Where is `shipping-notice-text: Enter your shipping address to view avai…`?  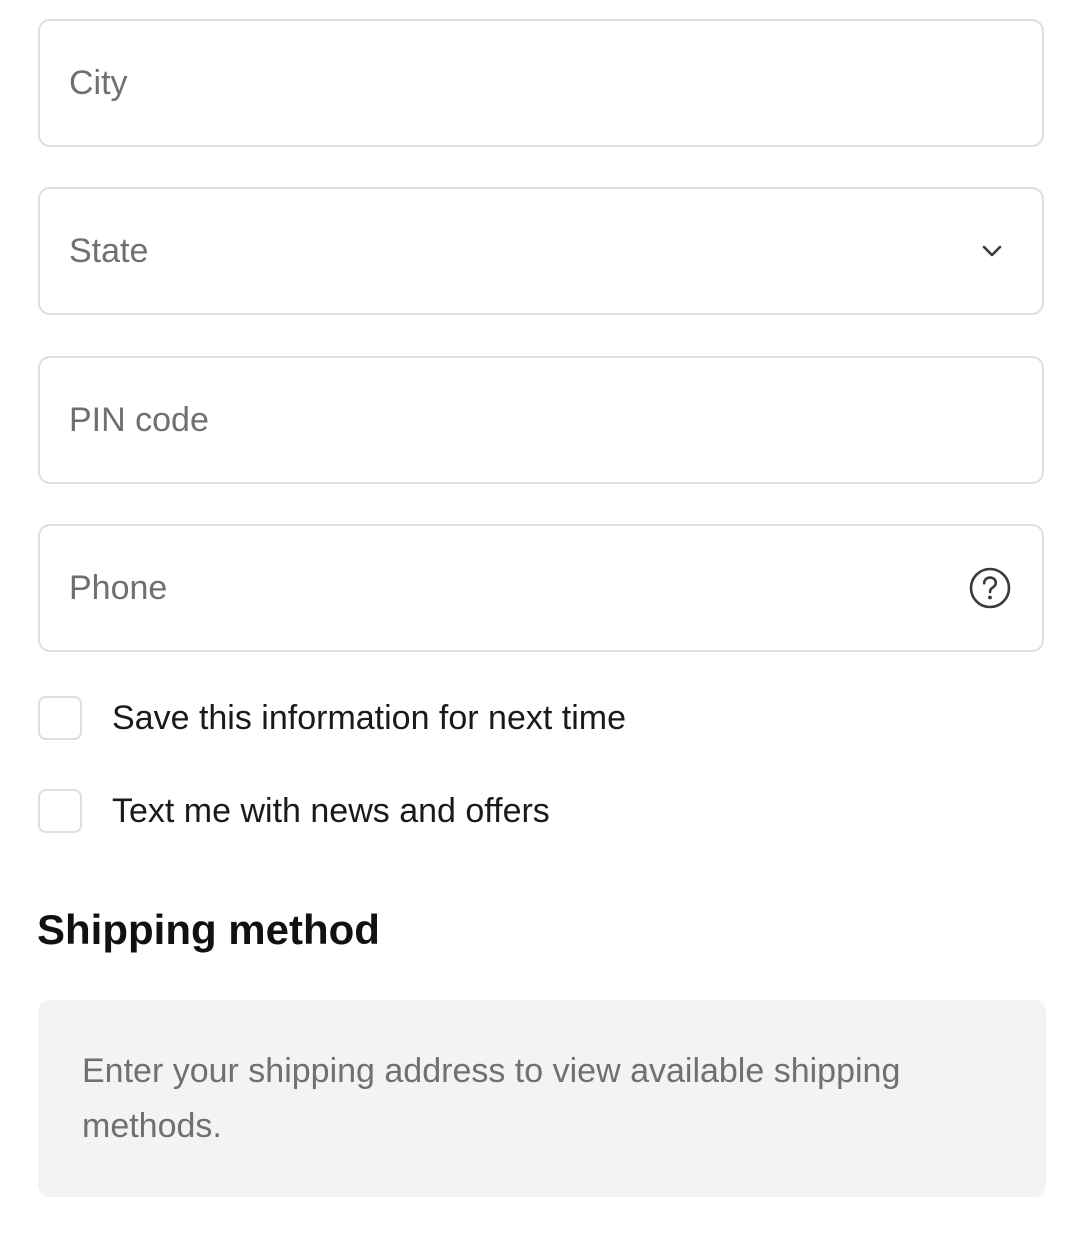 shipping-notice-text: Enter your shipping address to view avai… is located at coordinates (491, 1098).